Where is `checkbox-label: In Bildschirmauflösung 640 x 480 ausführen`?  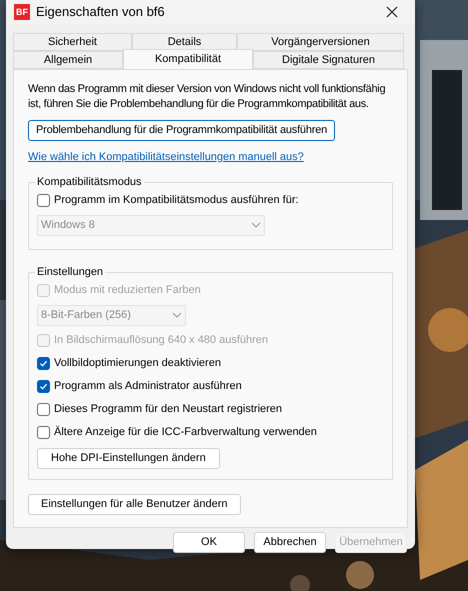 checkbox-label: In Bildschirmauflösung 640 x 480 ausführen is located at coordinates (161, 340).